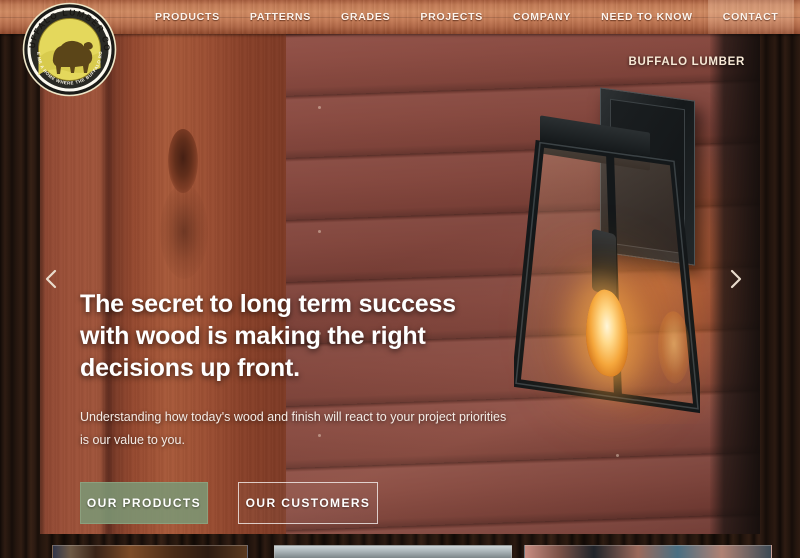 The width and height of the screenshot is (800, 558). I want to click on nav-item-projects: PROJECTS, so click(451, 17).